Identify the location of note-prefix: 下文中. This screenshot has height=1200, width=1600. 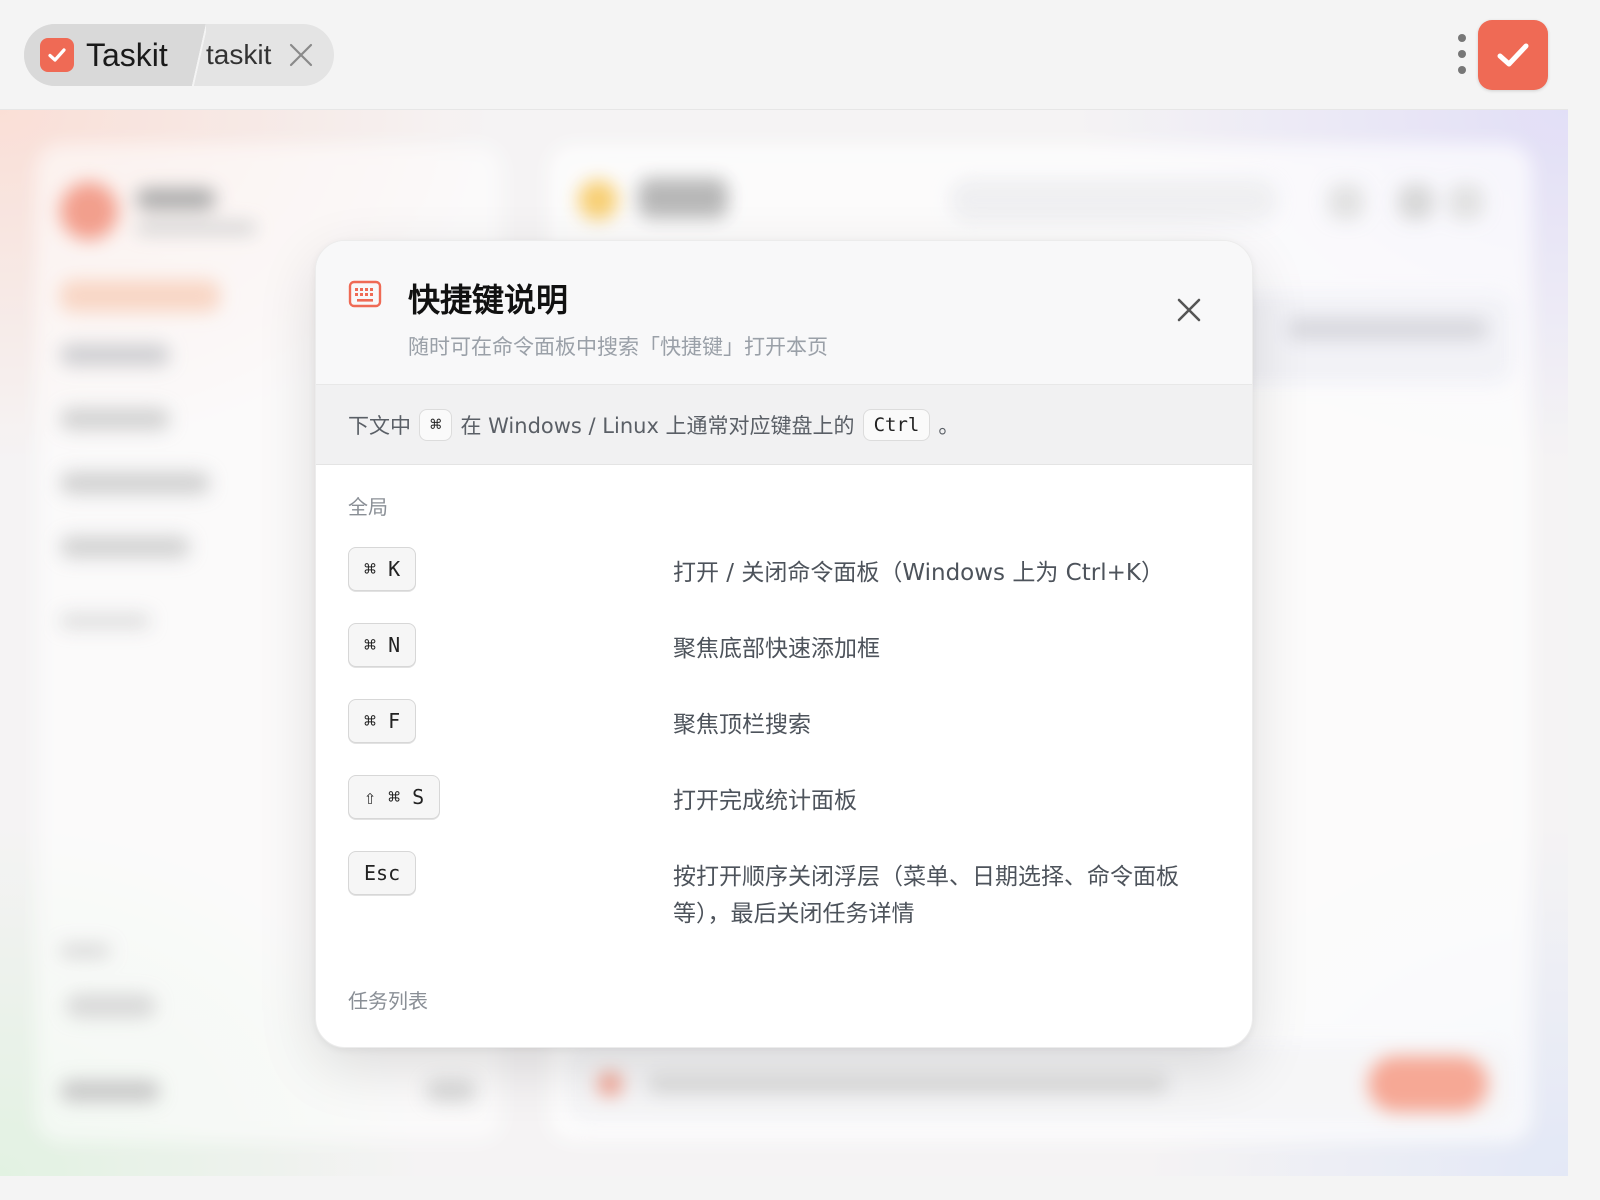
(379, 425).